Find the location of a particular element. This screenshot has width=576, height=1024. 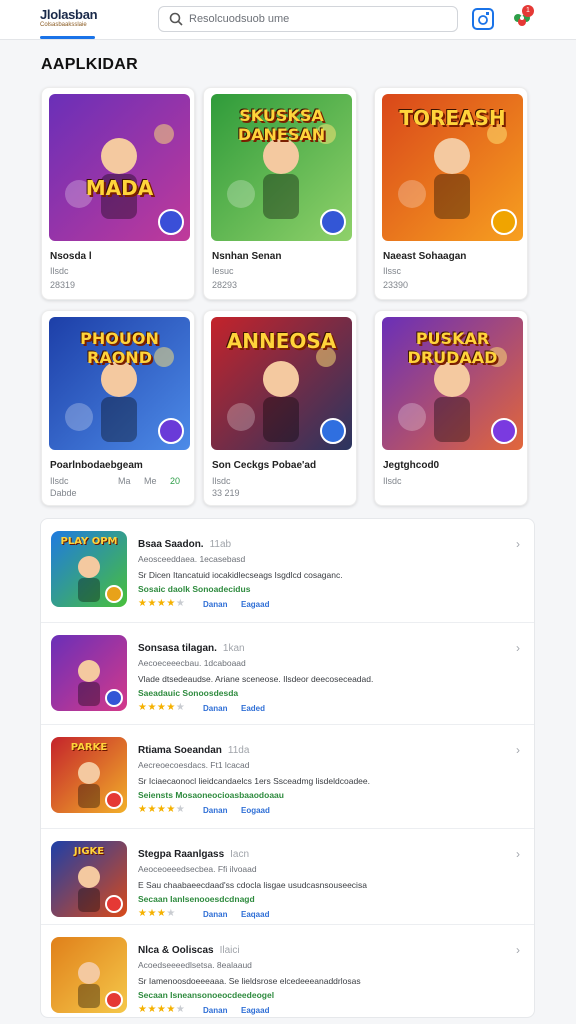

app-title: Bsaa Saadon. 11ab is located at coordinates (184, 544).